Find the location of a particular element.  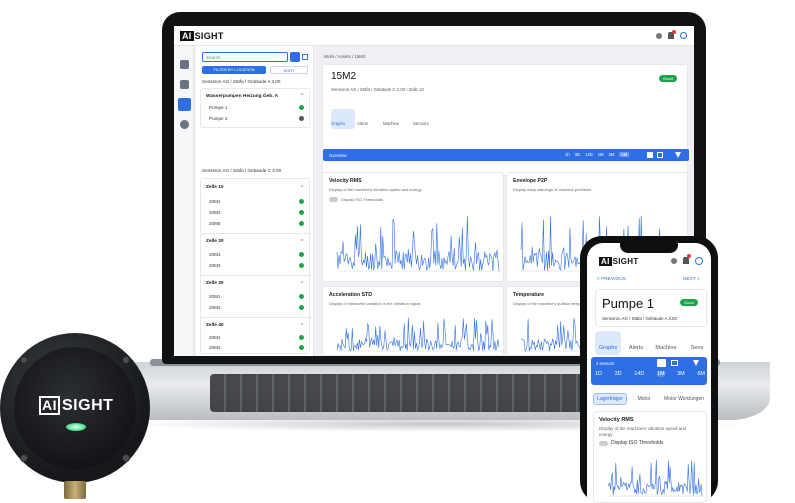

chart-title: Envelope P2P is located at coordinates (530, 181).